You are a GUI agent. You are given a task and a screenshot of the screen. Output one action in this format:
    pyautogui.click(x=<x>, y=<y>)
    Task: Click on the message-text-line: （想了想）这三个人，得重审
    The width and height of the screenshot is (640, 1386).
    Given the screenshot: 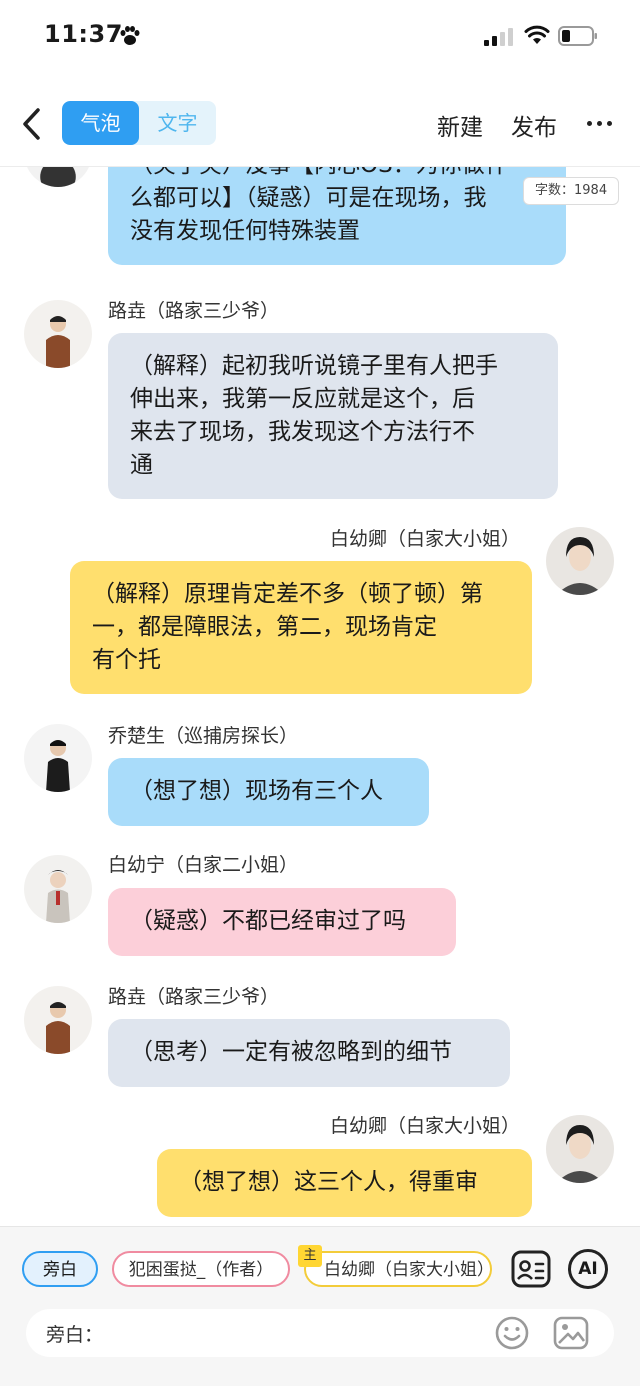 What is the action you would take?
    pyautogui.click(x=328, y=1182)
    